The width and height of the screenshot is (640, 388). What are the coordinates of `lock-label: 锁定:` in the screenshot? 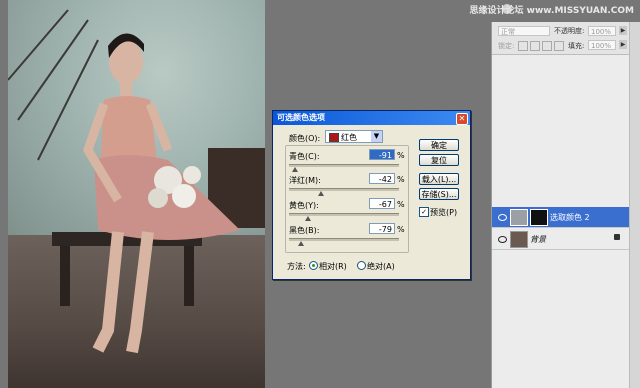 It's located at (506, 46).